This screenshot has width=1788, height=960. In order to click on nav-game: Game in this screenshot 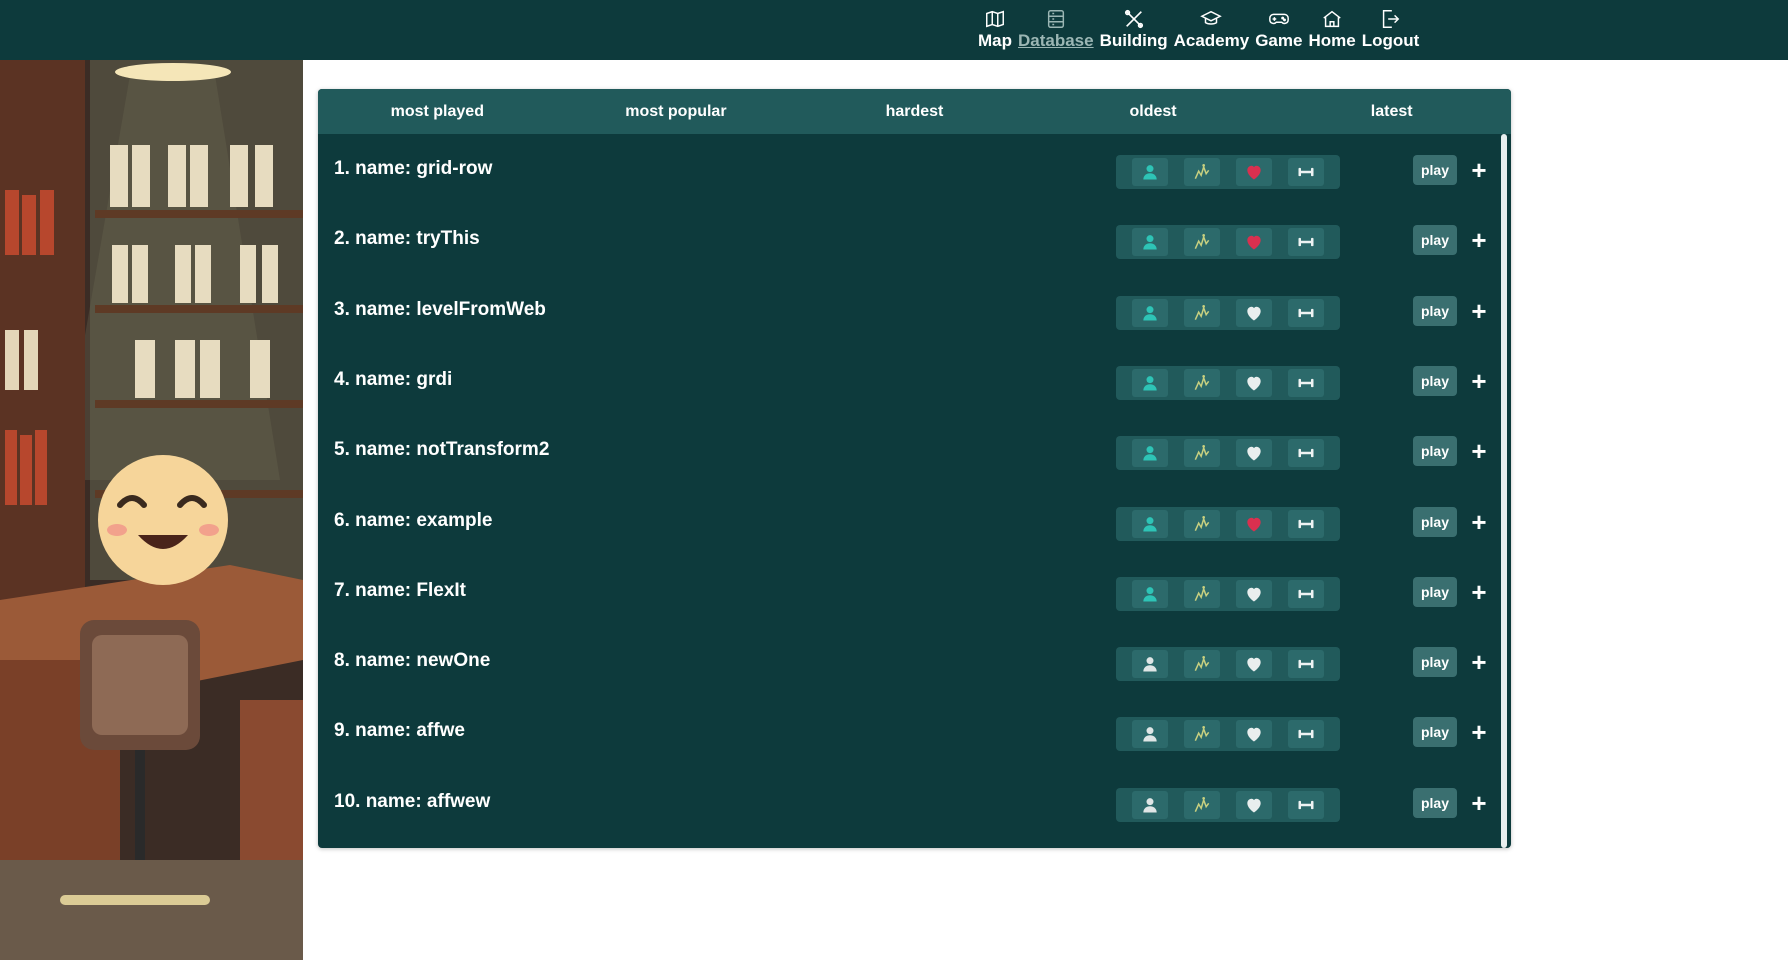, I will do `click(1278, 31)`.